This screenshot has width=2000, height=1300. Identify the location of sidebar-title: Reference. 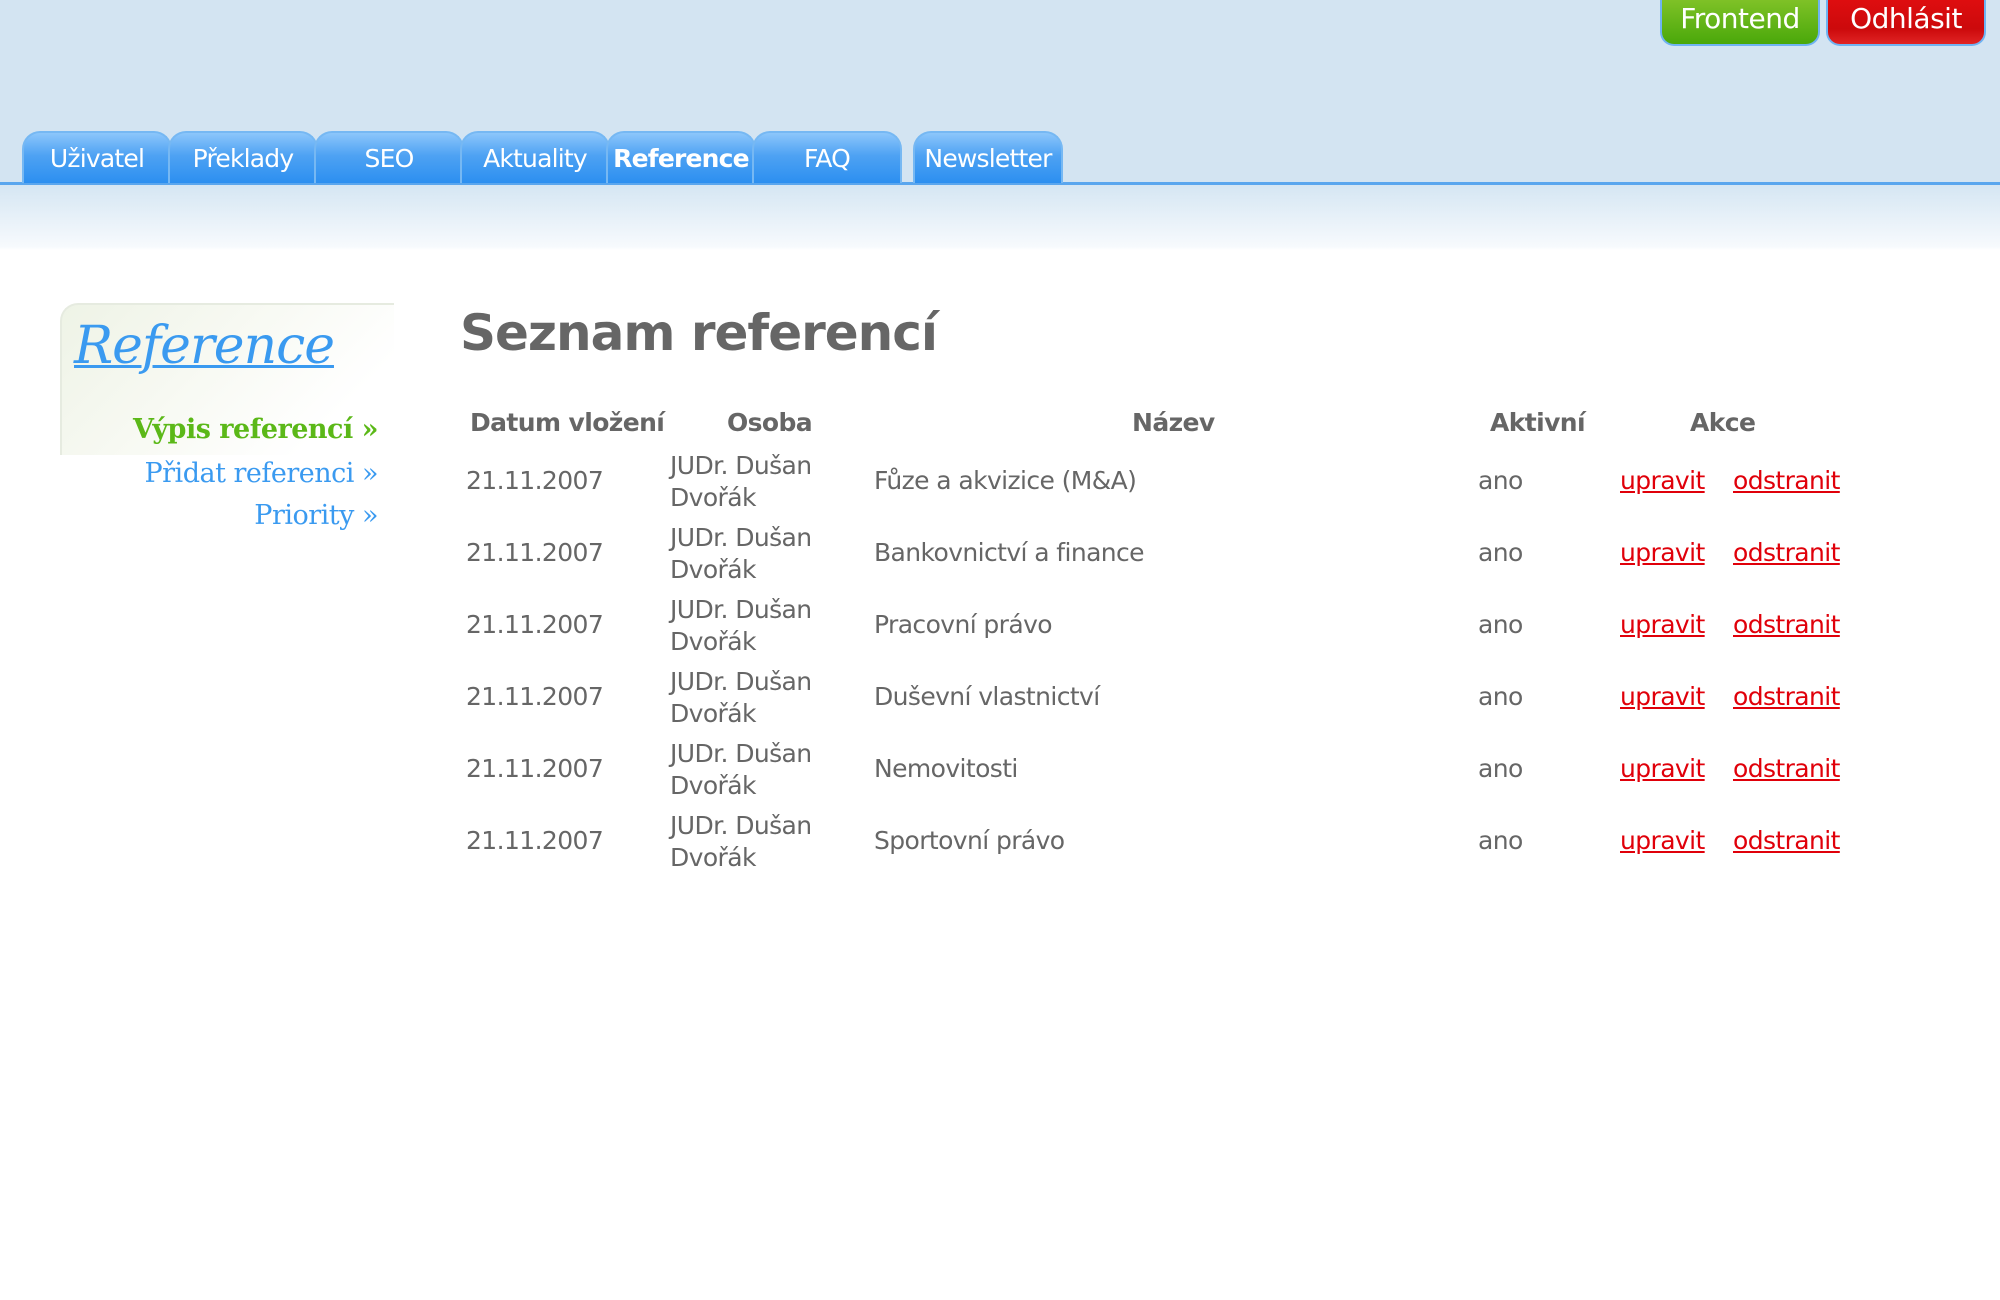
(204, 346).